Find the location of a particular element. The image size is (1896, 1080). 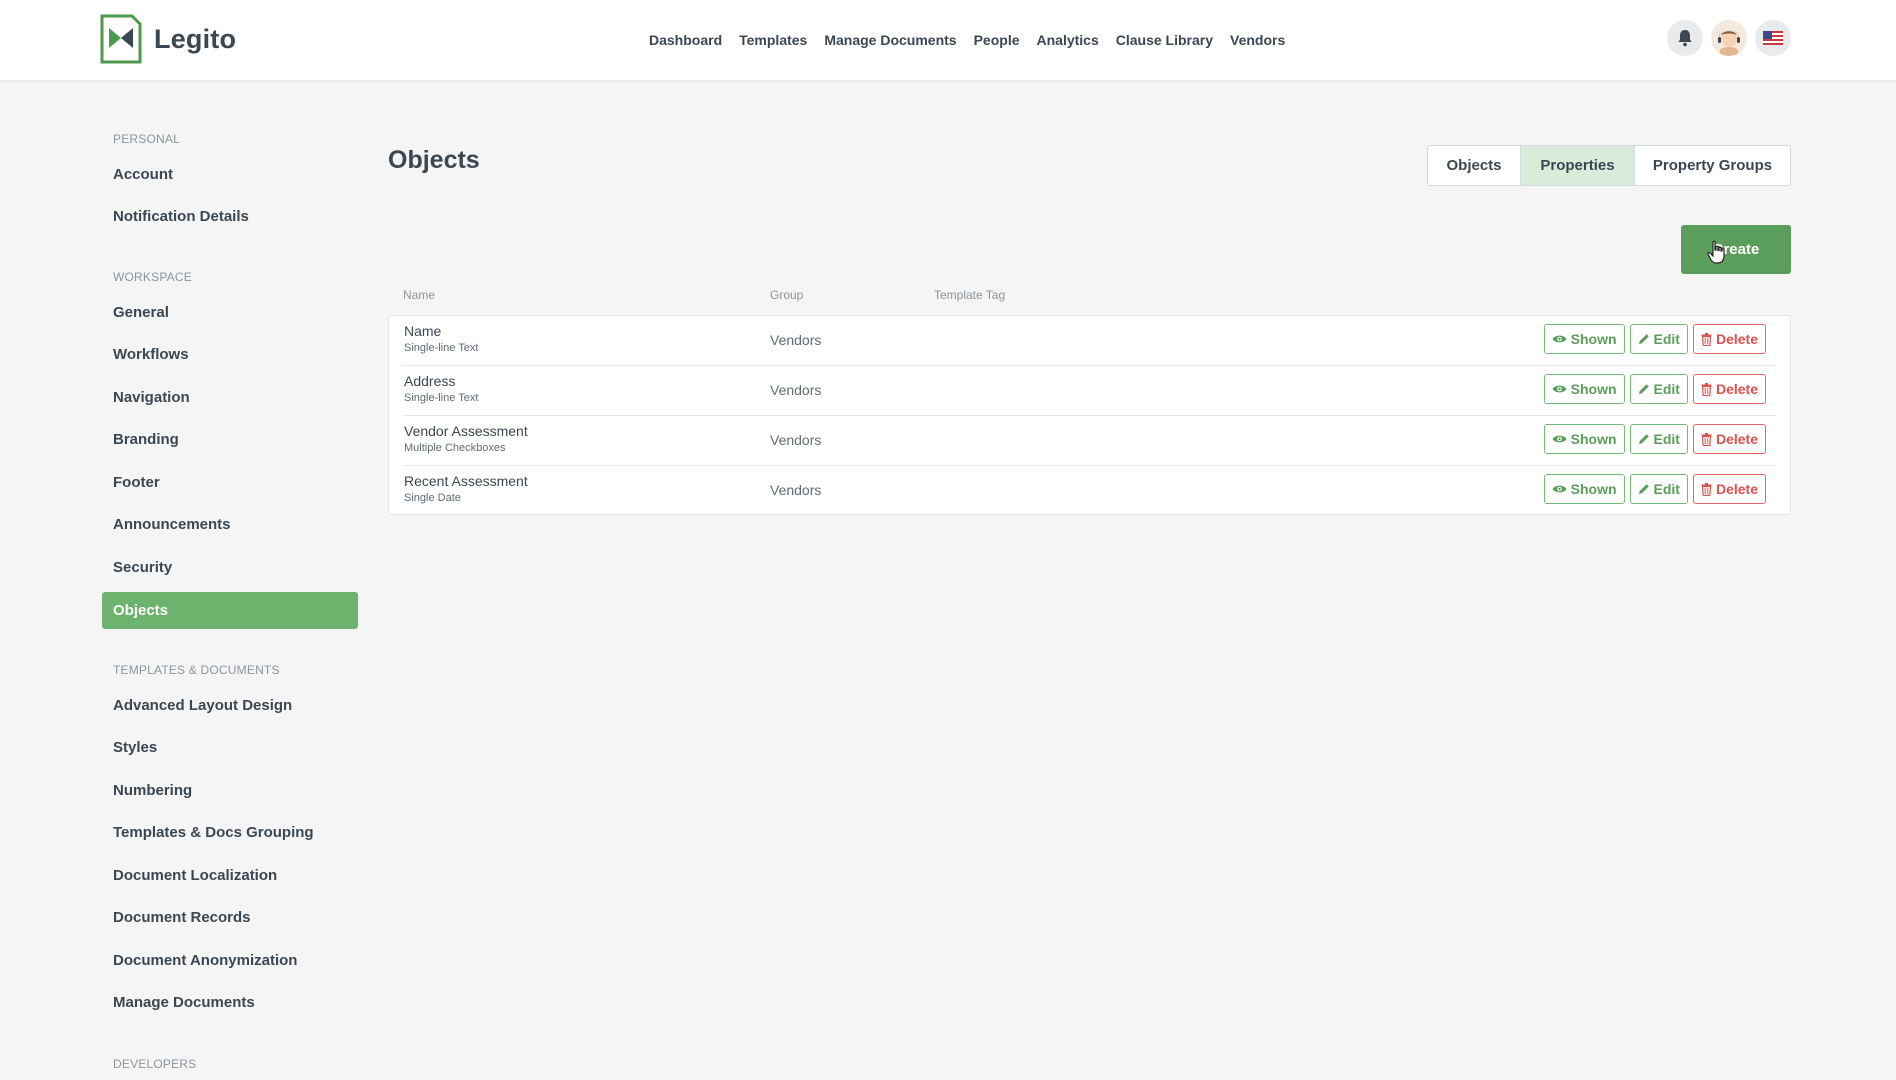

property-type: Multiple Checkboxes is located at coordinates (455, 448).